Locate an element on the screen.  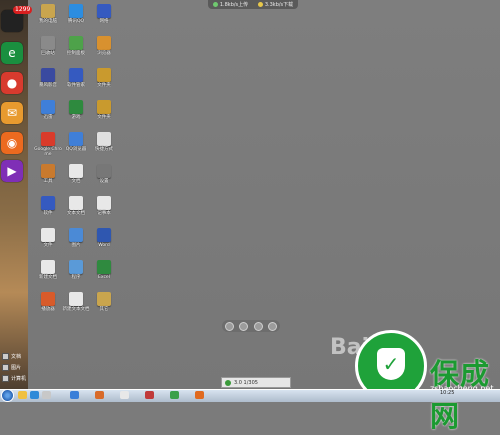
desktop-icon-label: 网络 is located at coordinates (104, 21).